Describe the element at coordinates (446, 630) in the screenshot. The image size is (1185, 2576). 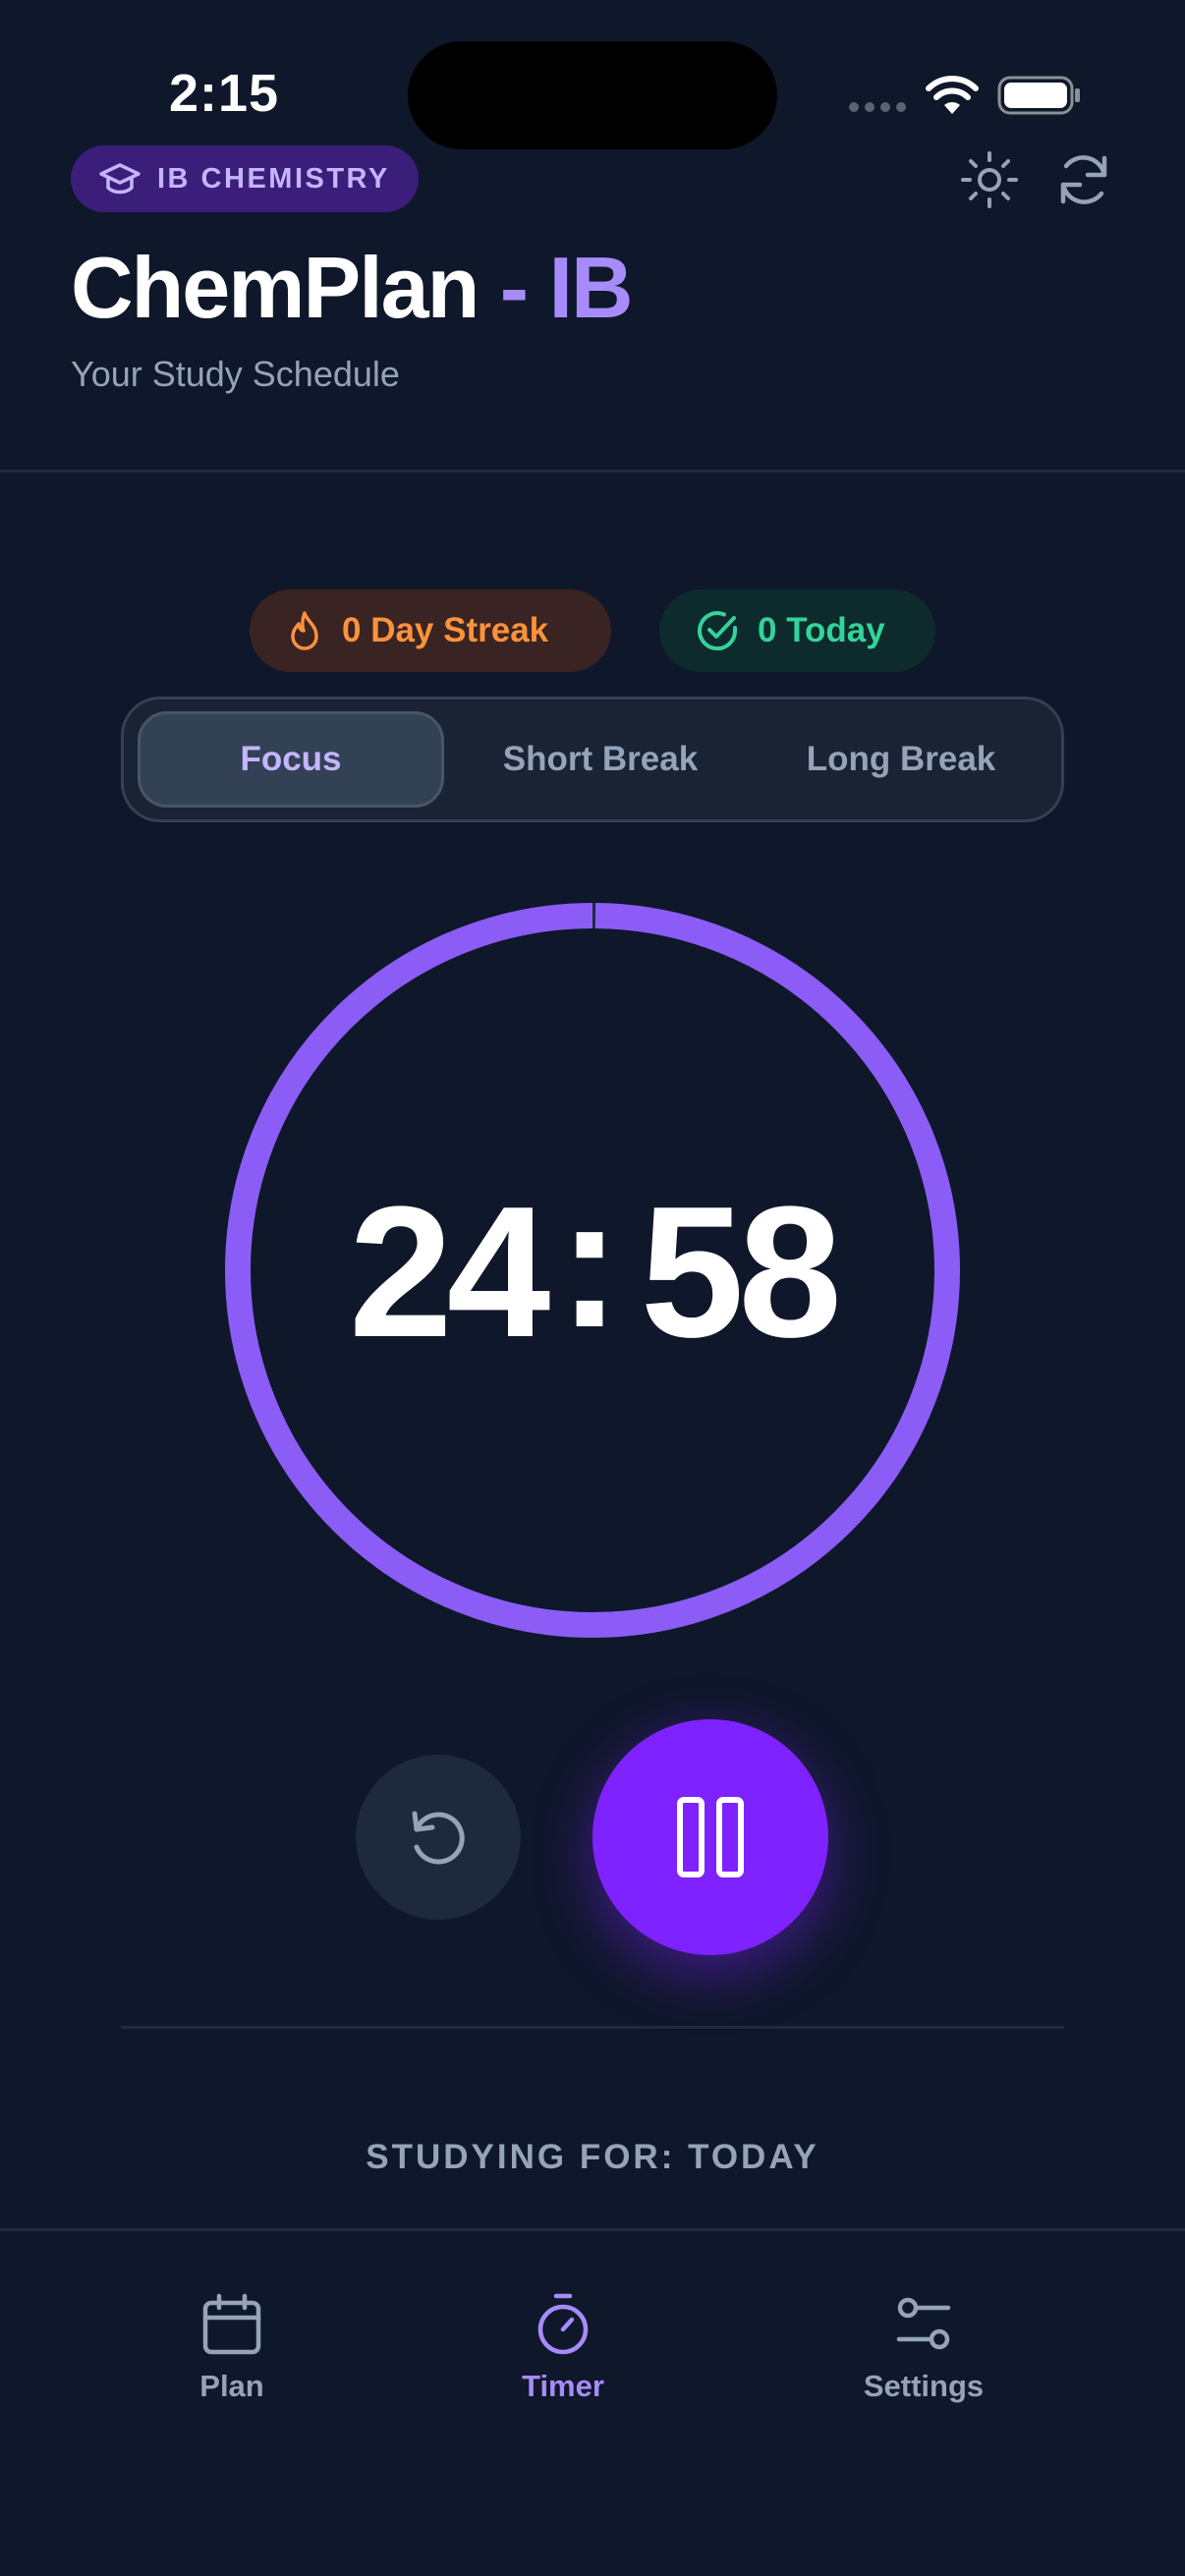
I see `streak-label: 0 Day Streak` at that location.